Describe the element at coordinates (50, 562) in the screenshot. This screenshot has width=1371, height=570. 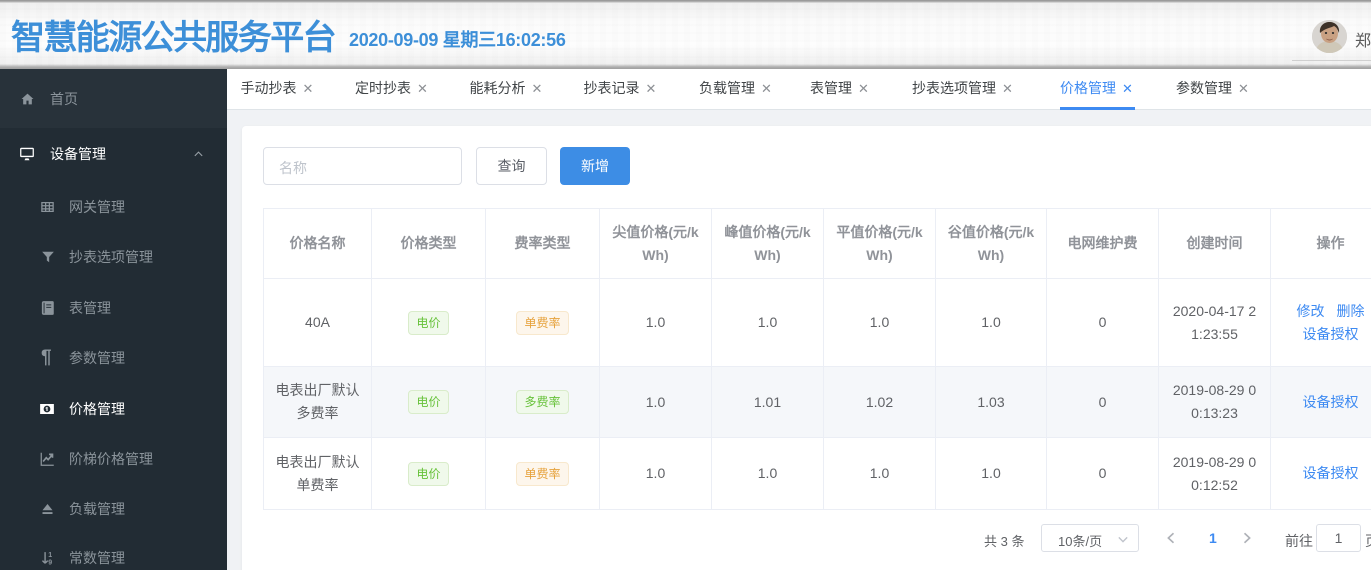
I see `svg-text: 9` at that location.